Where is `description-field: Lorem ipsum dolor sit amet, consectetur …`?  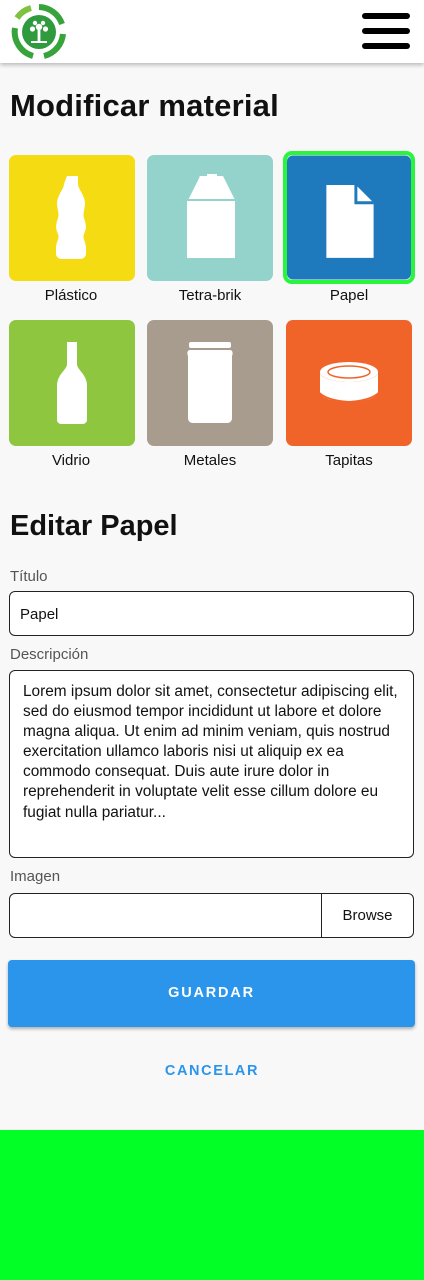
description-field: Lorem ipsum dolor sit amet, consectetur … is located at coordinates (211, 764).